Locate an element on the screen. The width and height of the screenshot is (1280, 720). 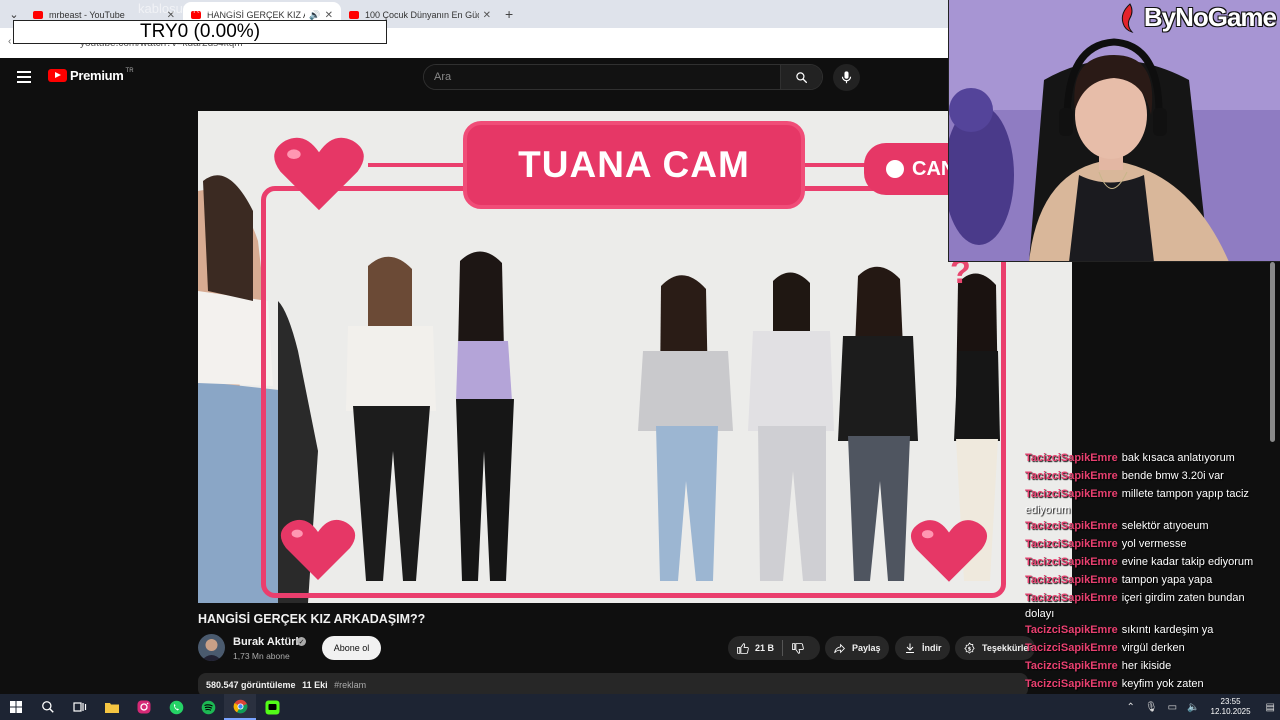
subscribe-button: Abone ol is located at coordinates (351, 648).